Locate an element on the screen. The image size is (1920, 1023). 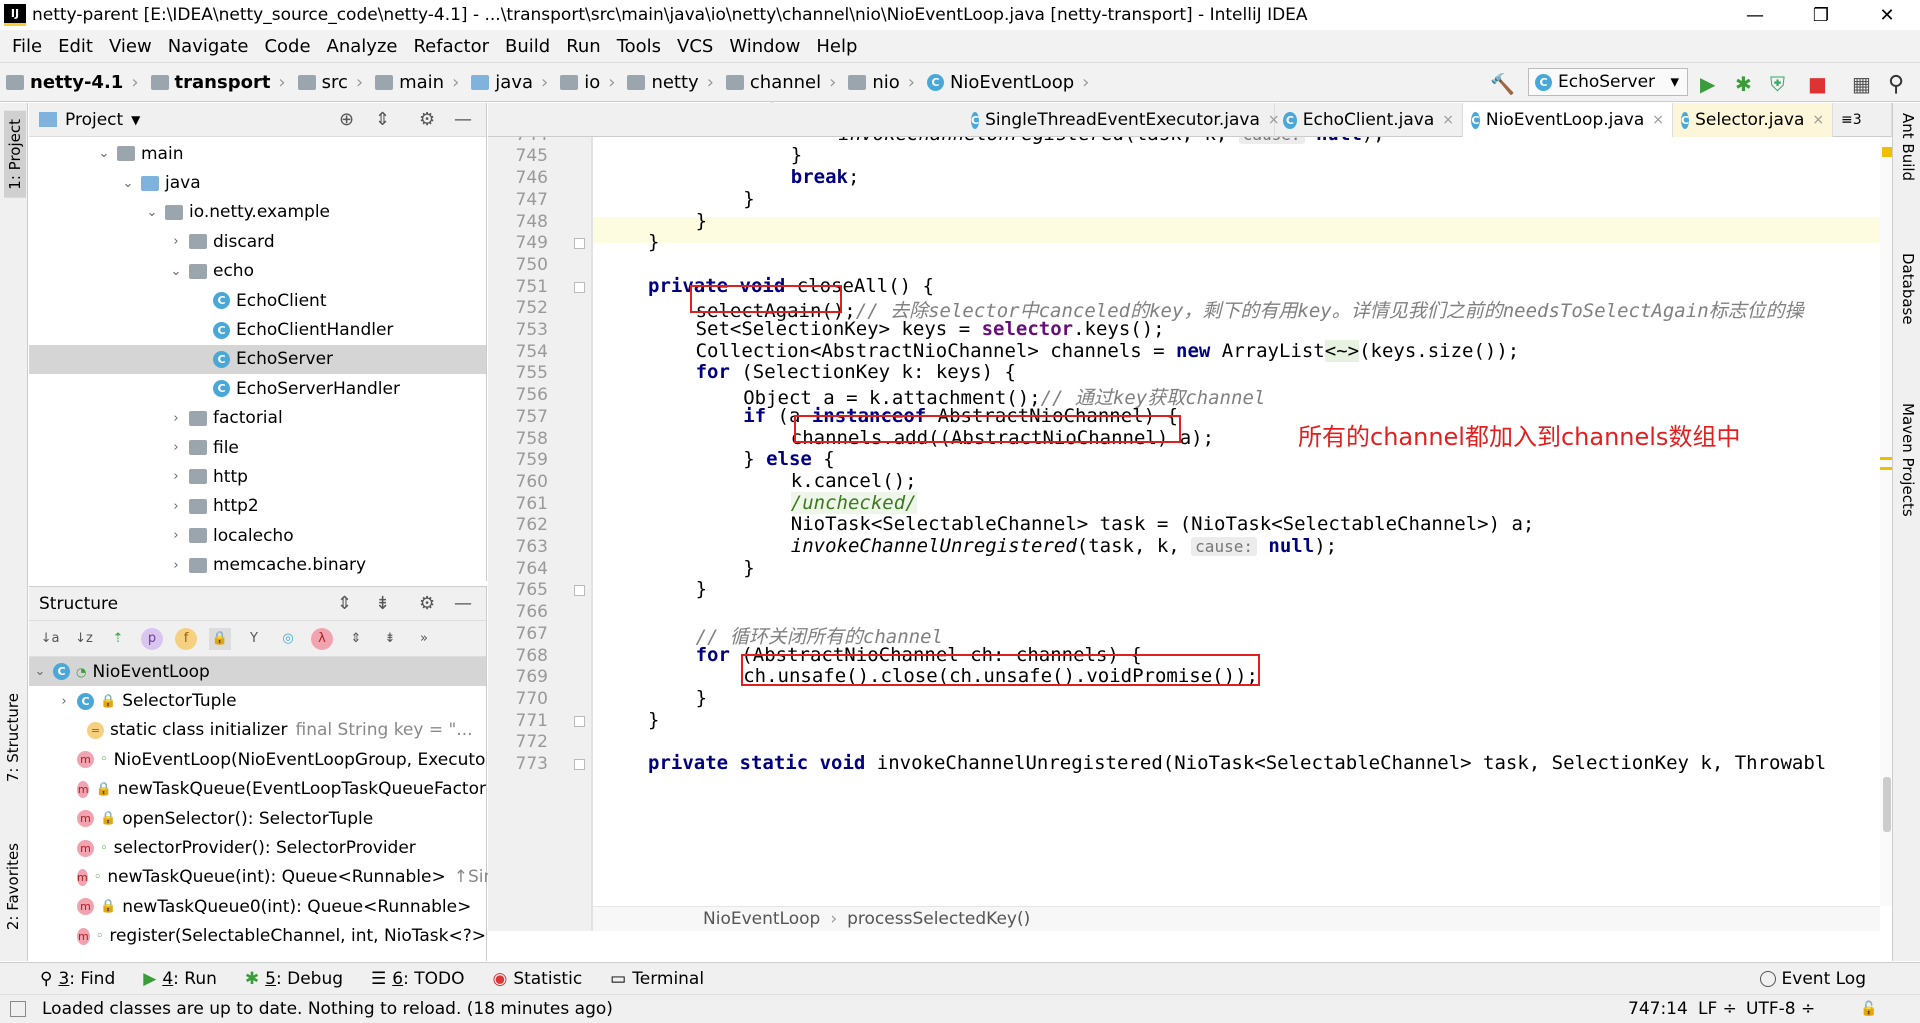
show-properties-icon: p is located at coordinates (152, 638).